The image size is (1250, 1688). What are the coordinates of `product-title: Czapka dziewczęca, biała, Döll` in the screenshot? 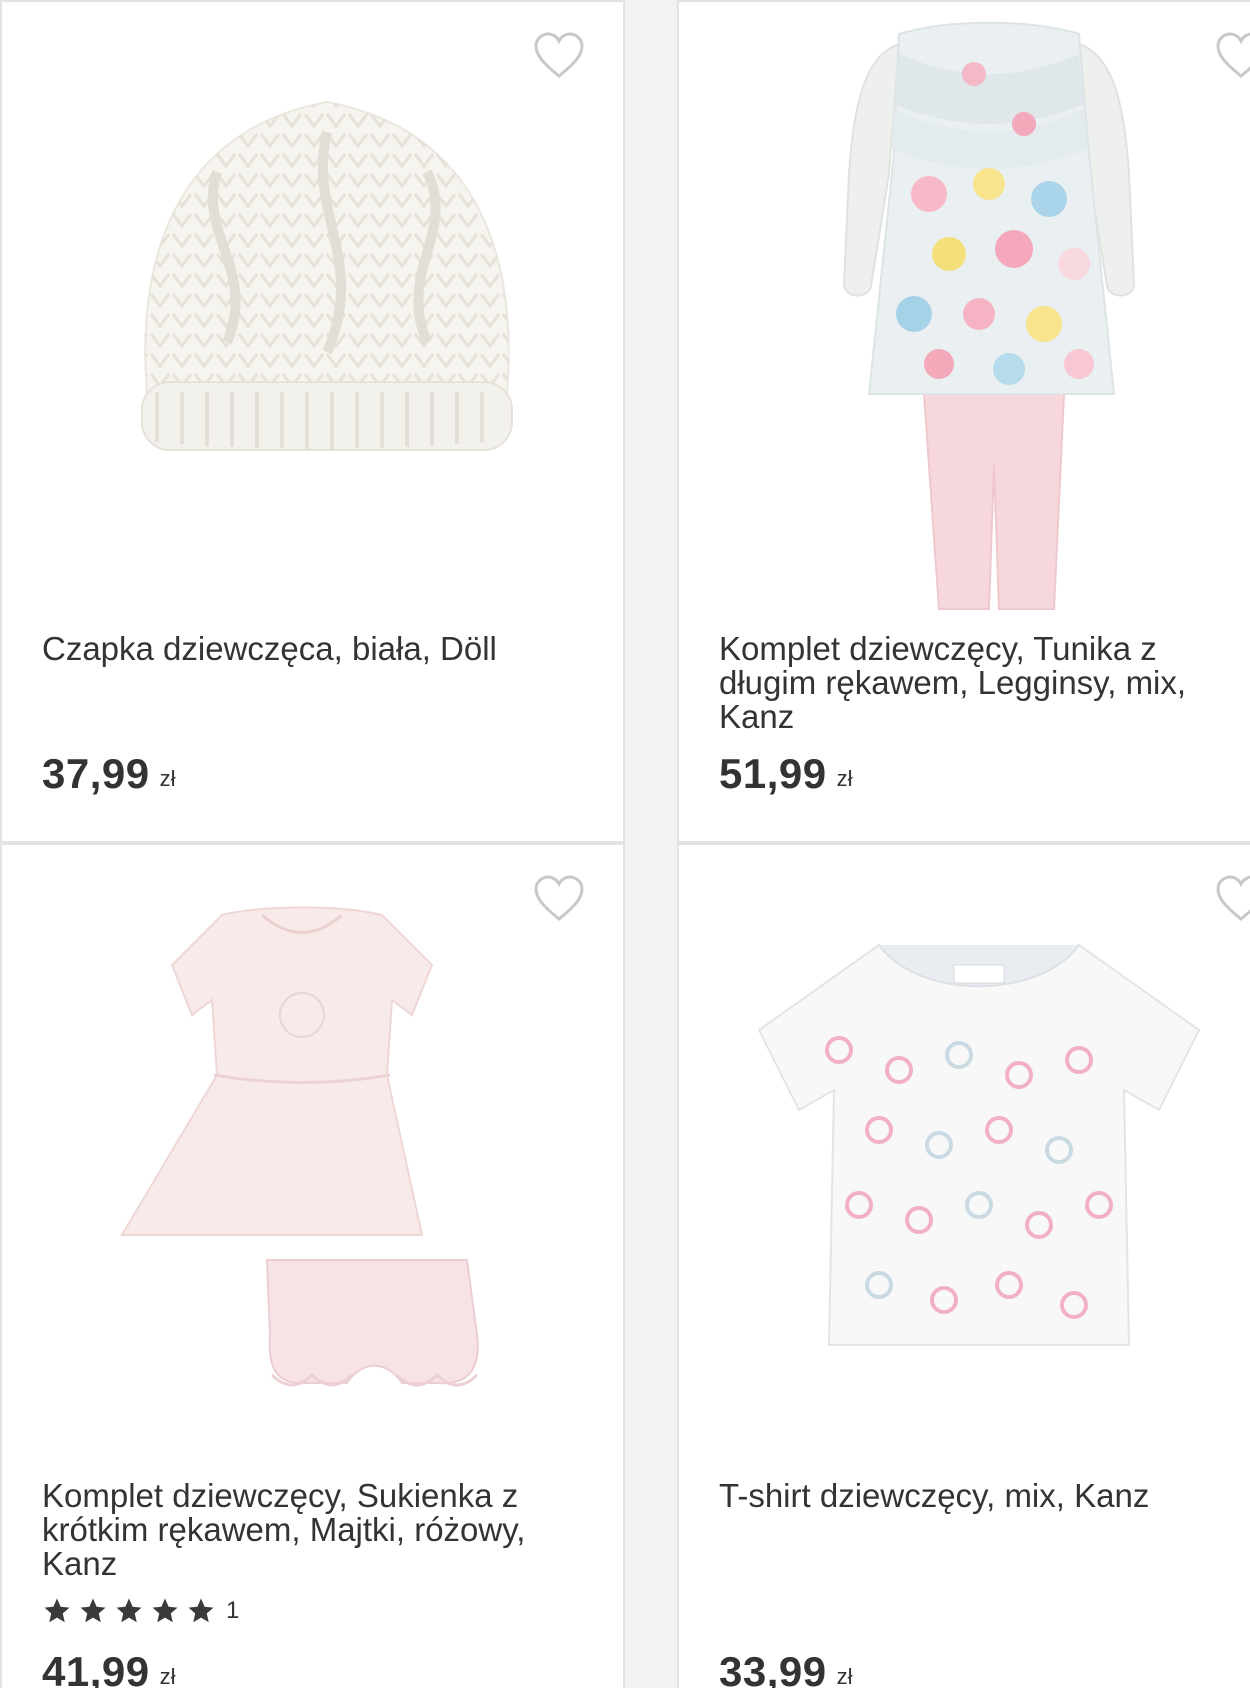 It's located at (302, 649).